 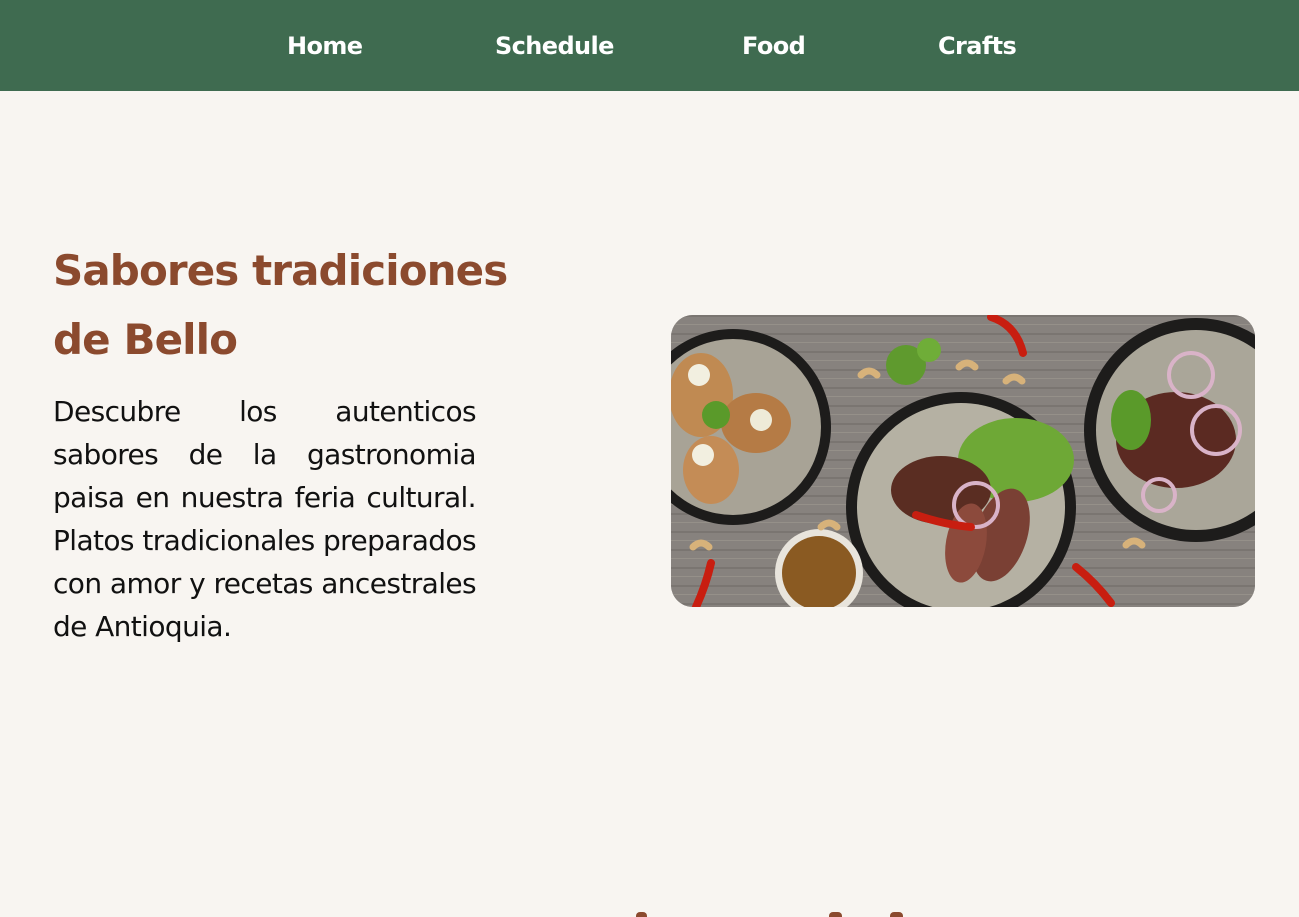 I want to click on nav-link-food: Food, so click(x=774, y=46).